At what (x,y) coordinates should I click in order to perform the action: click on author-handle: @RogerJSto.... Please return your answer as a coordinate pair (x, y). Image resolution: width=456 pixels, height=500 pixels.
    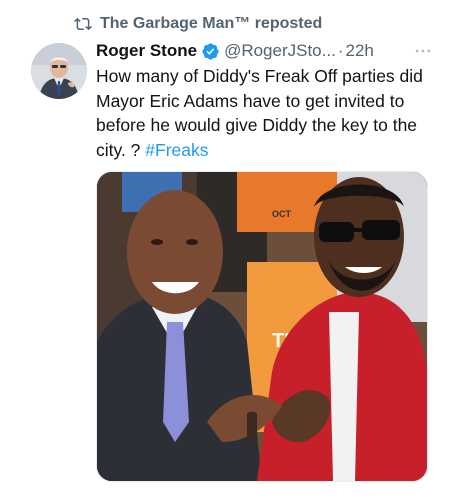
    Looking at the image, I should click on (280, 51).